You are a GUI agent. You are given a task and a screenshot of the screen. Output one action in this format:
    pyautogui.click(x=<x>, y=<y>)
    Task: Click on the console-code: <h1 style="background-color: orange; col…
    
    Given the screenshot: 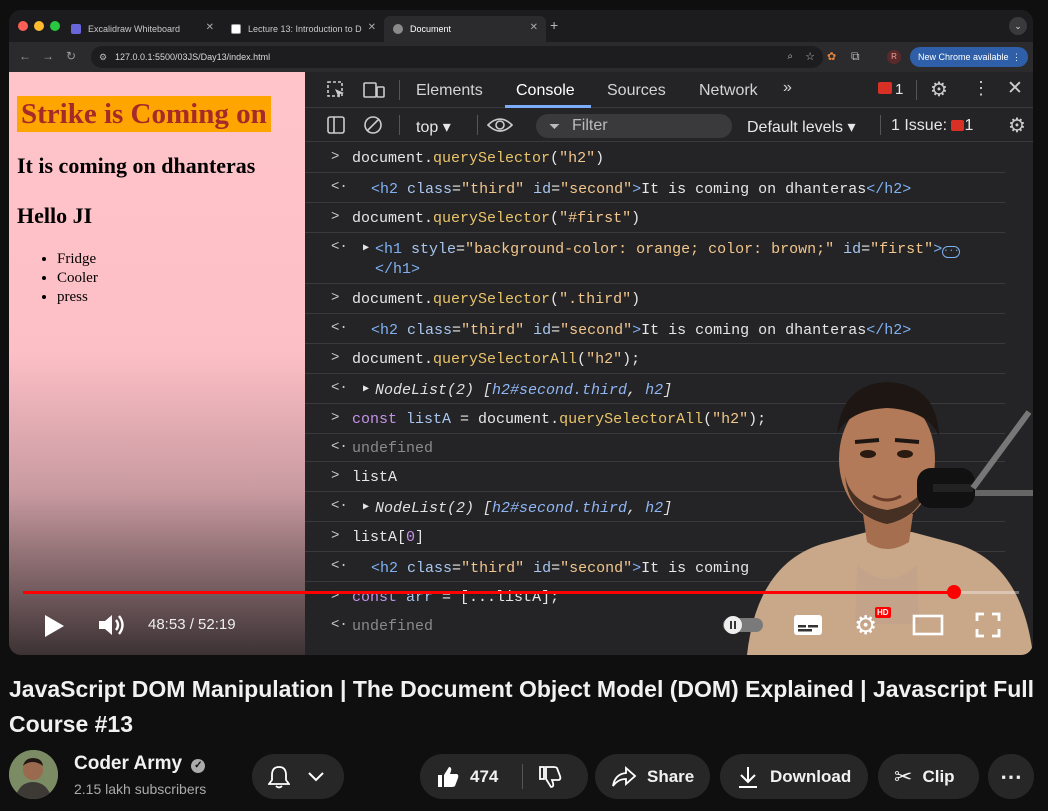 What is the action you would take?
    pyautogui.click(x=668, y=249)
    